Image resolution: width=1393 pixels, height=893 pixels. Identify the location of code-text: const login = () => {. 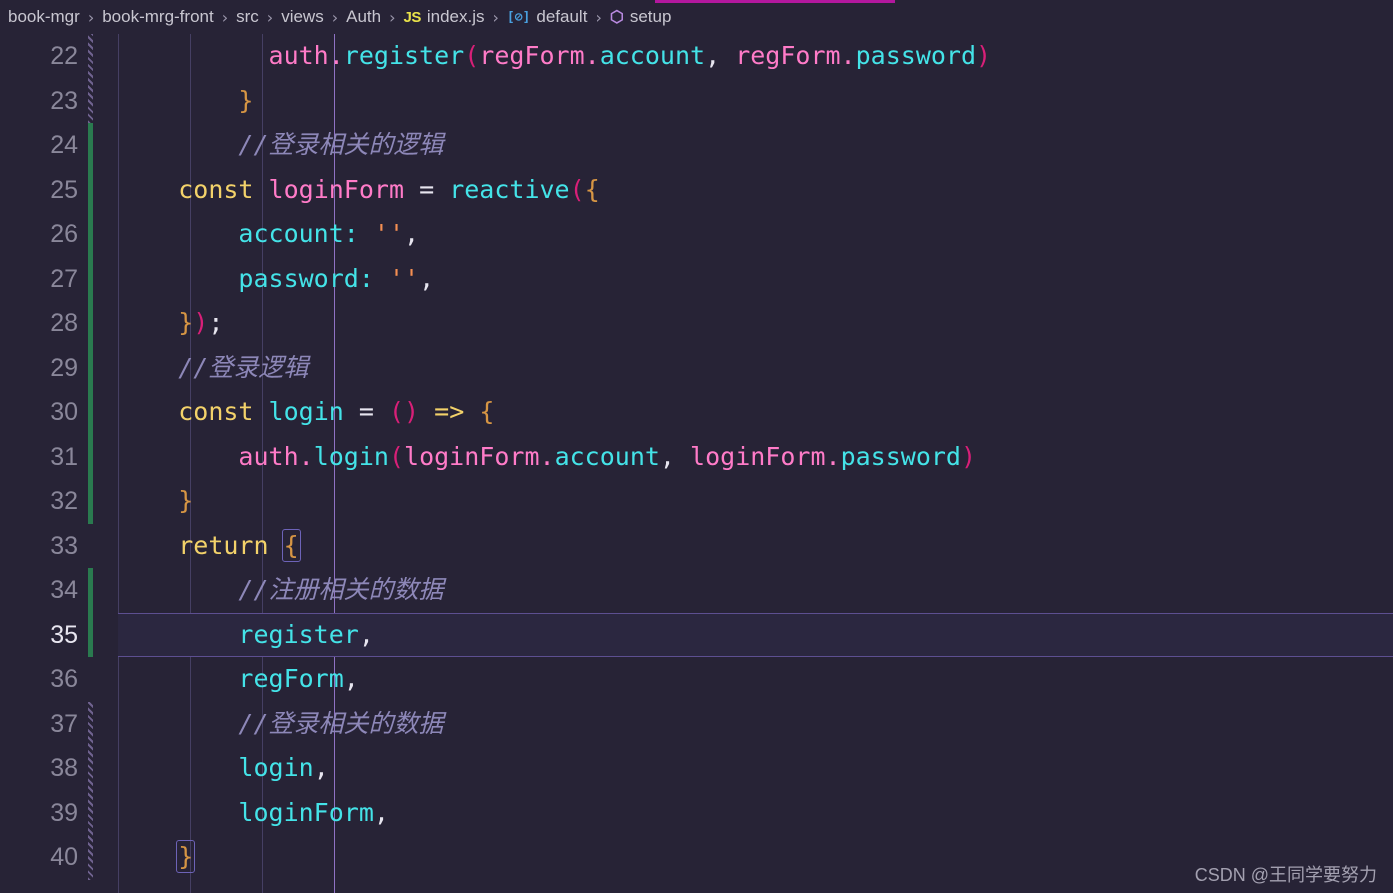
(306, 412).